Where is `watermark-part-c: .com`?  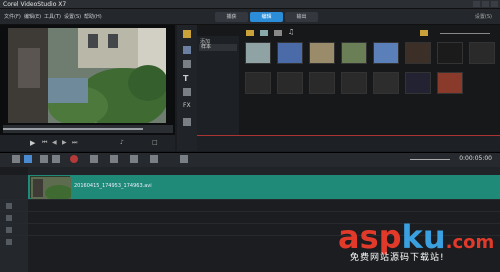
watermark-part-c: .com is located at coordinates (470, 242).